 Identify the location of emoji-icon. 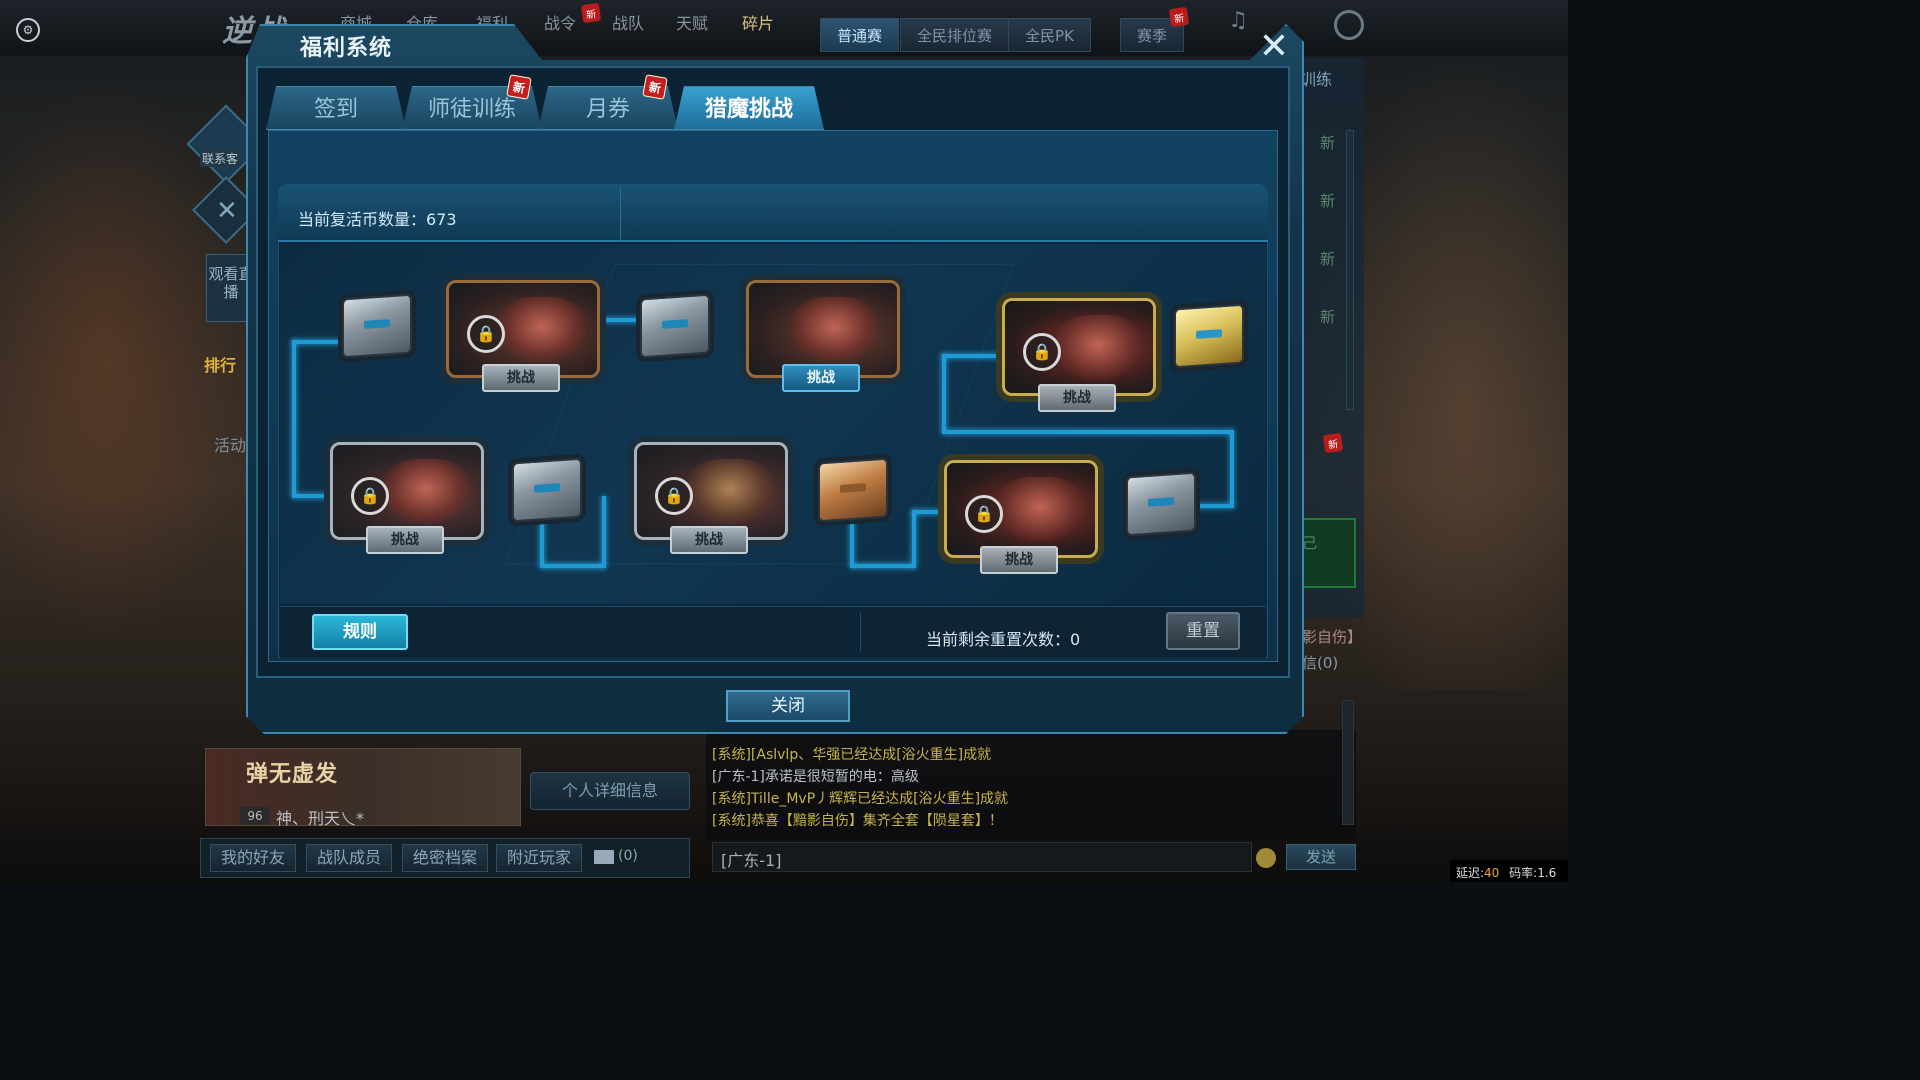
(1266, 858).